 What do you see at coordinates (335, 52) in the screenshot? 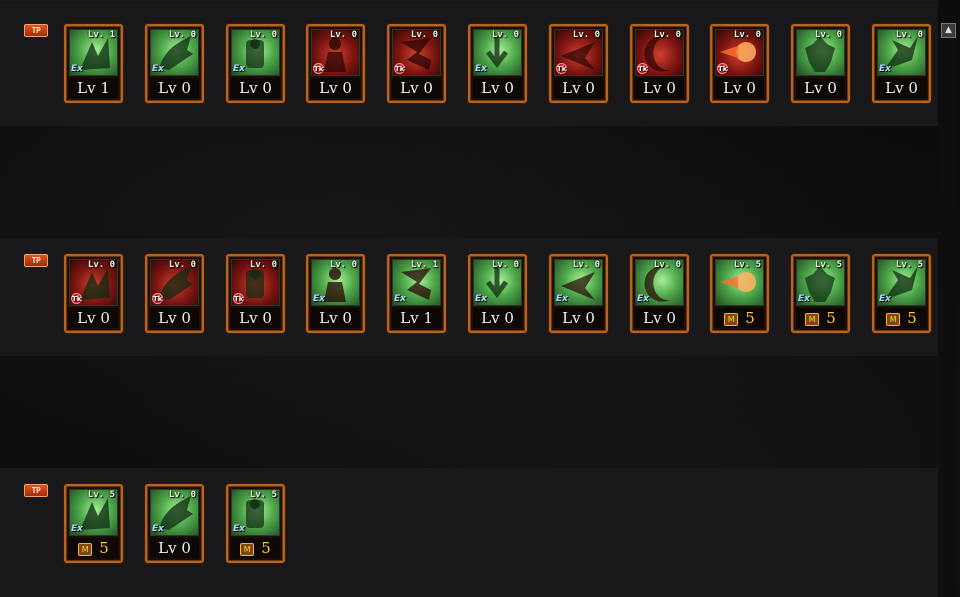
I see `tk-skill-aura-icon: Lv. 0 Tk` at bounding box center [335, 52].